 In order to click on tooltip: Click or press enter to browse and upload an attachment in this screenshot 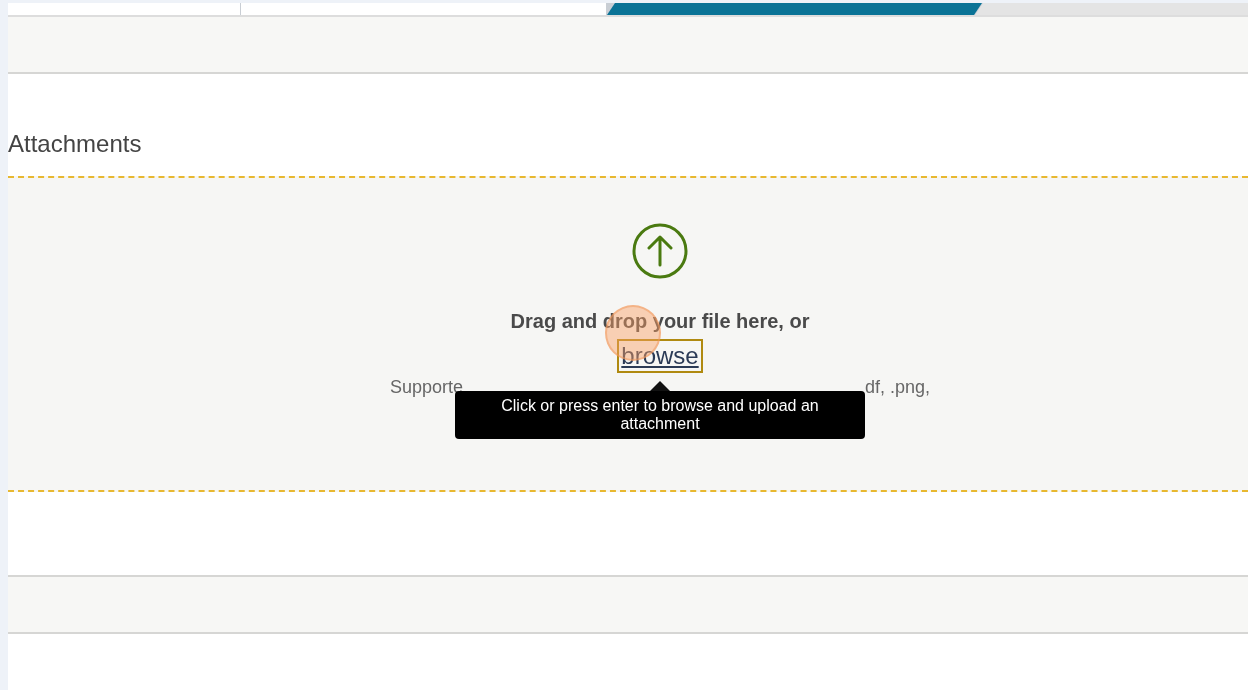, I will do `click(660, 415)`.